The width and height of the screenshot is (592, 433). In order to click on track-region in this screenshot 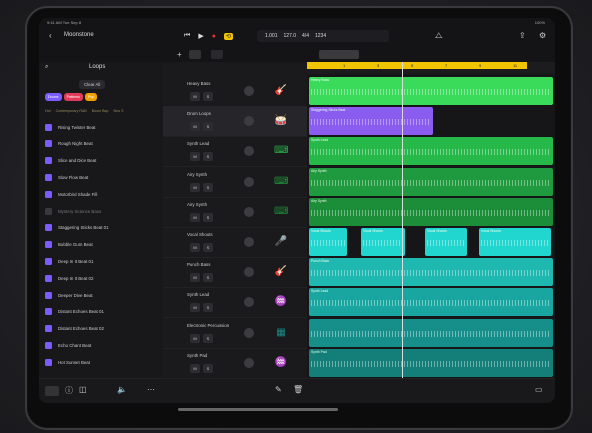, I will do `click(431, 332)`.